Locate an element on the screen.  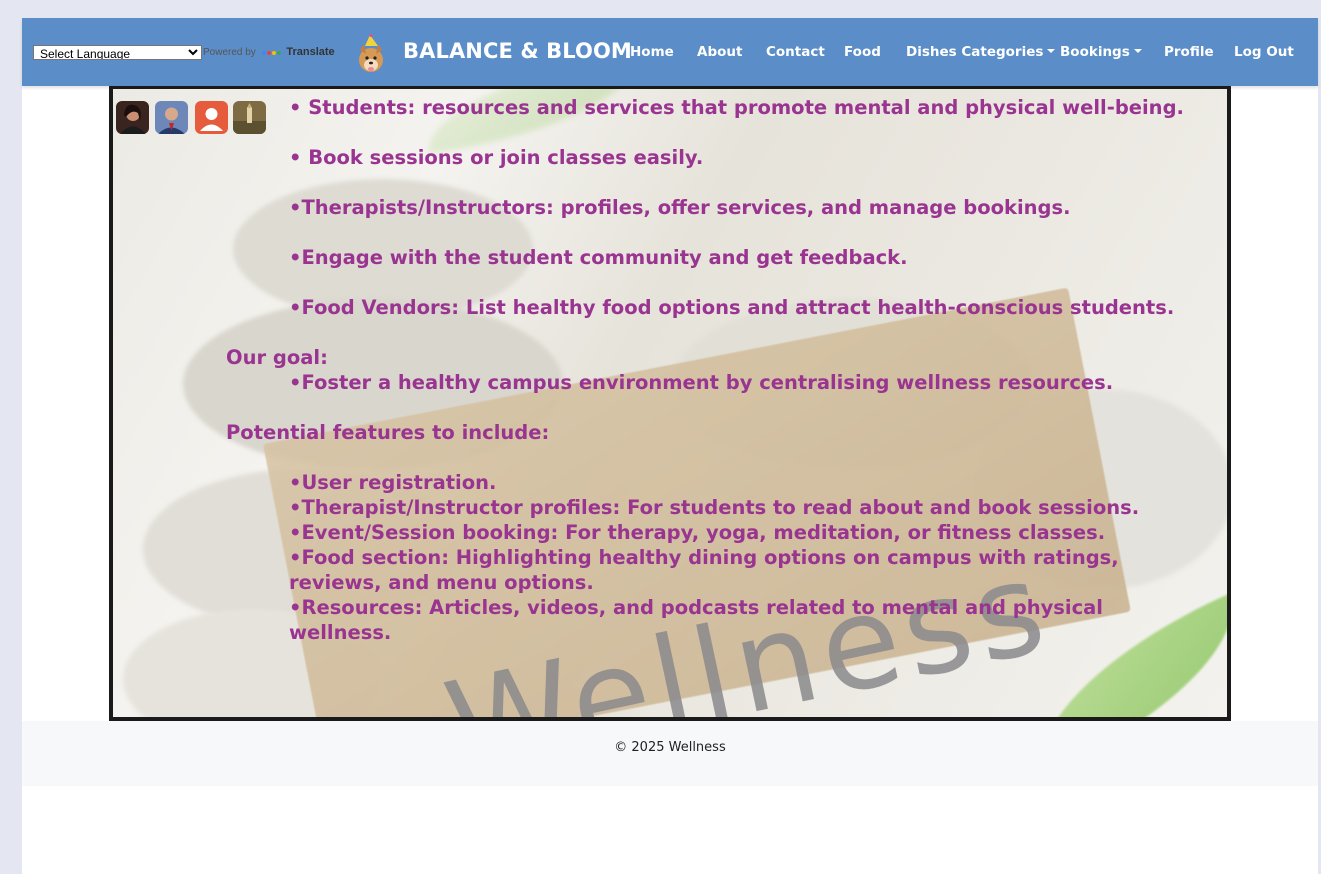
hero-line: • Book sessions or join classes easily. is located at coordinates (496, 157).